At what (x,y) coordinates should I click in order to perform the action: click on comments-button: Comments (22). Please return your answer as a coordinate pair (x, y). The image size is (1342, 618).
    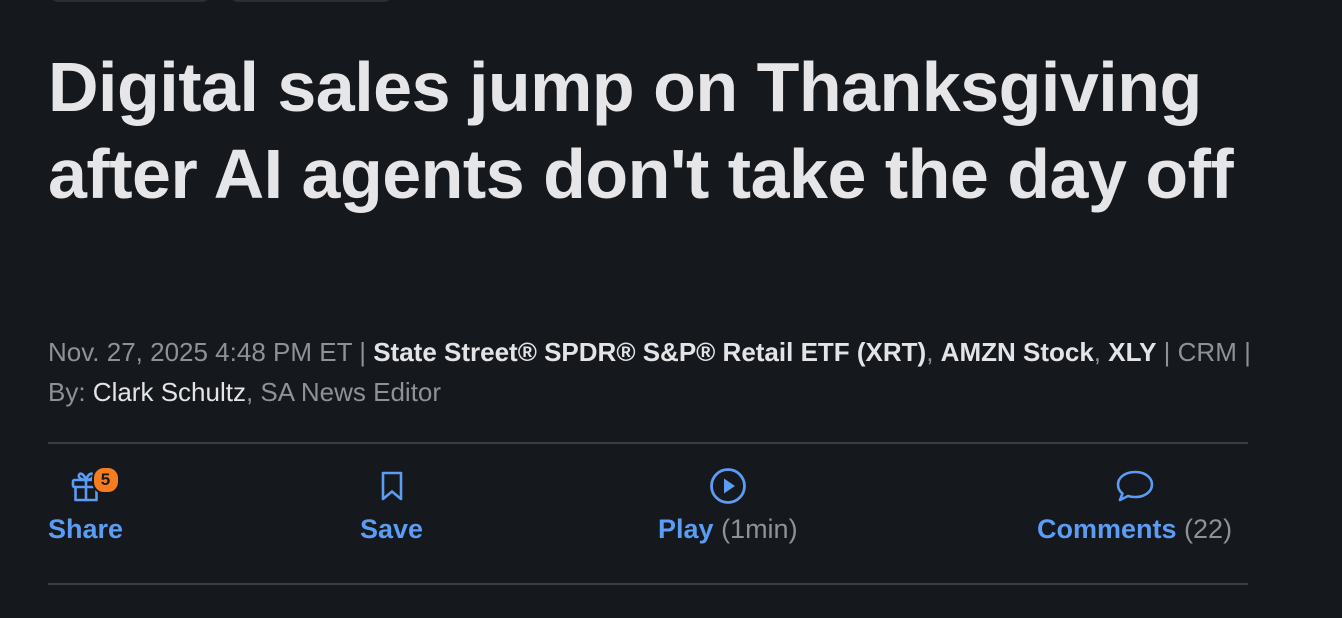
    Looking at the image, I should click on (1134, 506).